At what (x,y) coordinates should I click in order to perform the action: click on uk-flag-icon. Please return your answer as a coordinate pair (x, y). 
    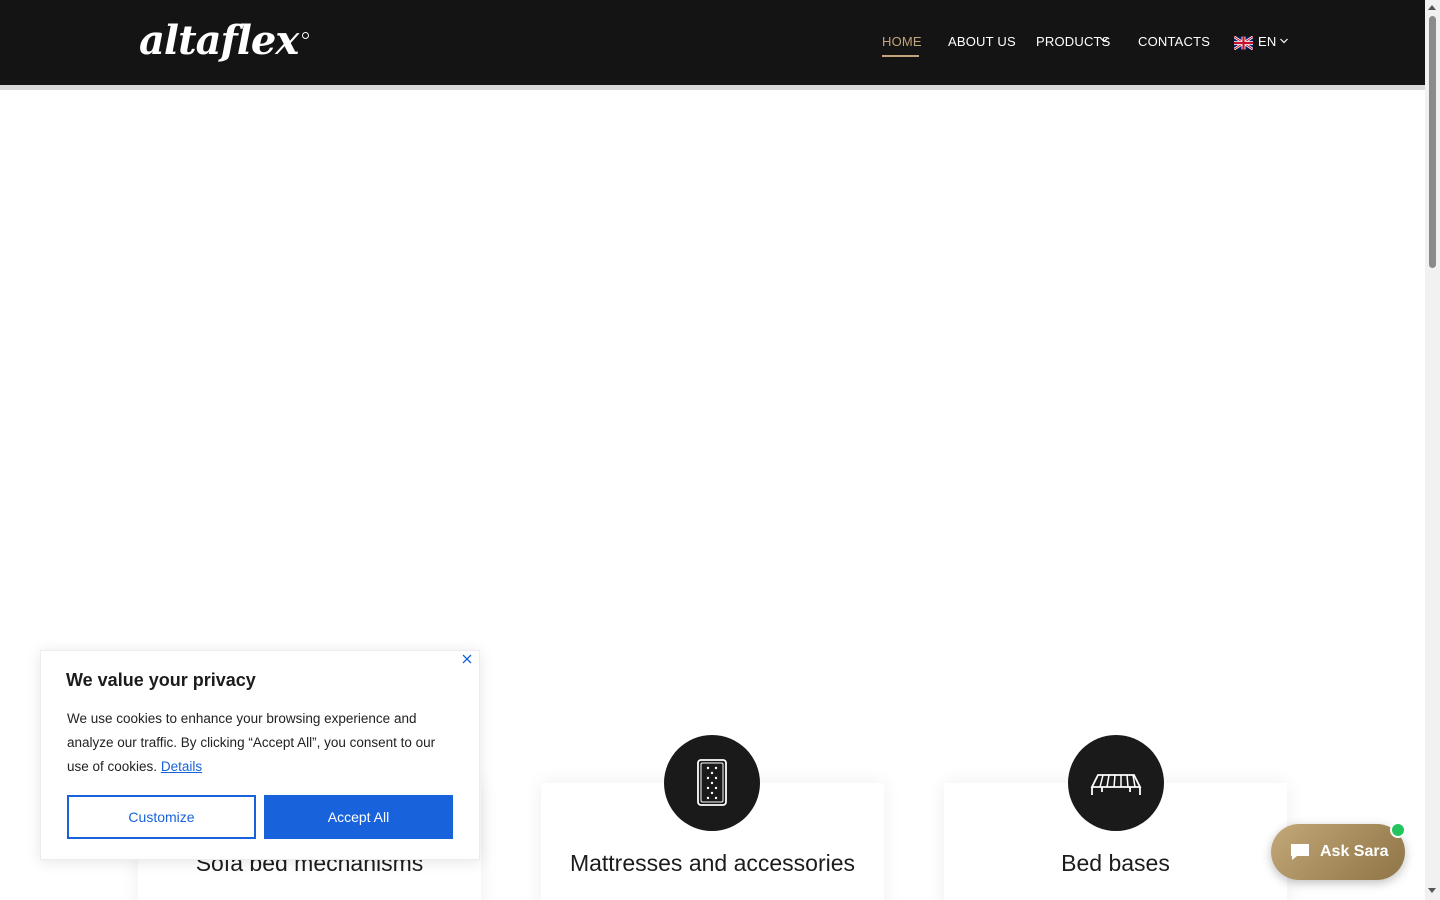
    Looking at the image, I should click on (1243, 43).